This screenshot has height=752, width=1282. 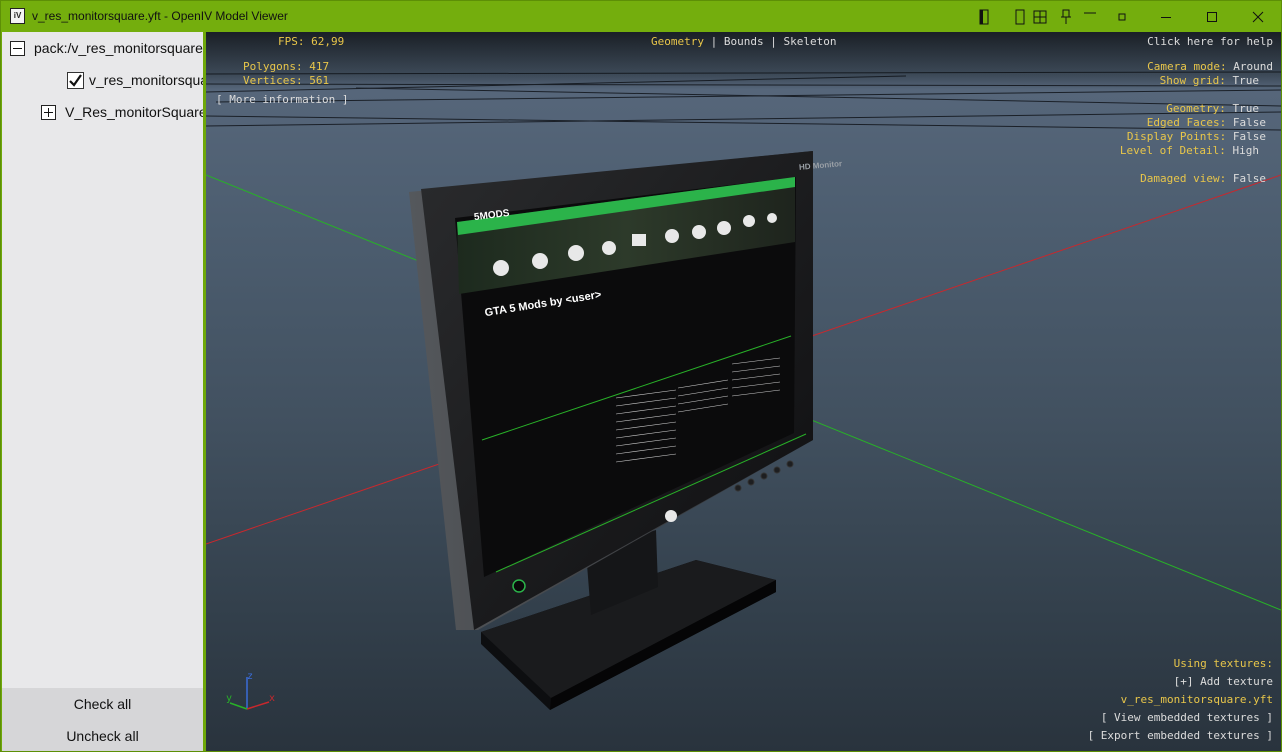 What do you see at coordinates (1187, 718) in the screenshot?
I see `view-embedded-textures-link: [ View embedded textures ]` at bounding box center [1187, 718].